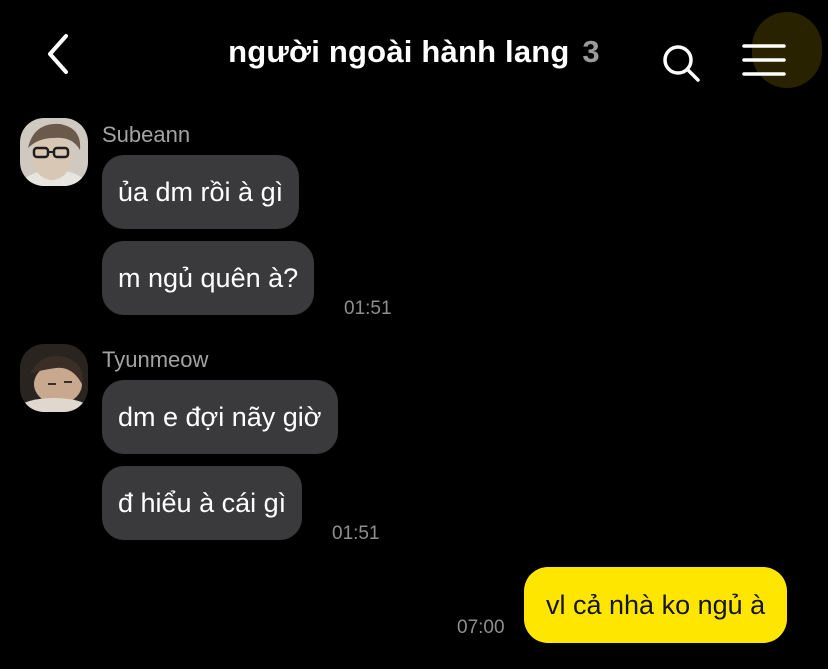 The image size is (828, 669). I want to click on message-bubble: m ngủ quên à?, so click(208, 278).